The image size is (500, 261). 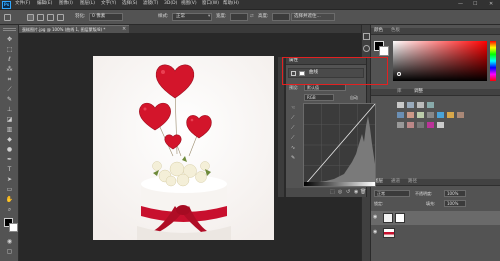 What do you see at coordinates (252, 17) in the screenshot?
I see `swap-icon: ⇄` at bounding box center [252, 17].